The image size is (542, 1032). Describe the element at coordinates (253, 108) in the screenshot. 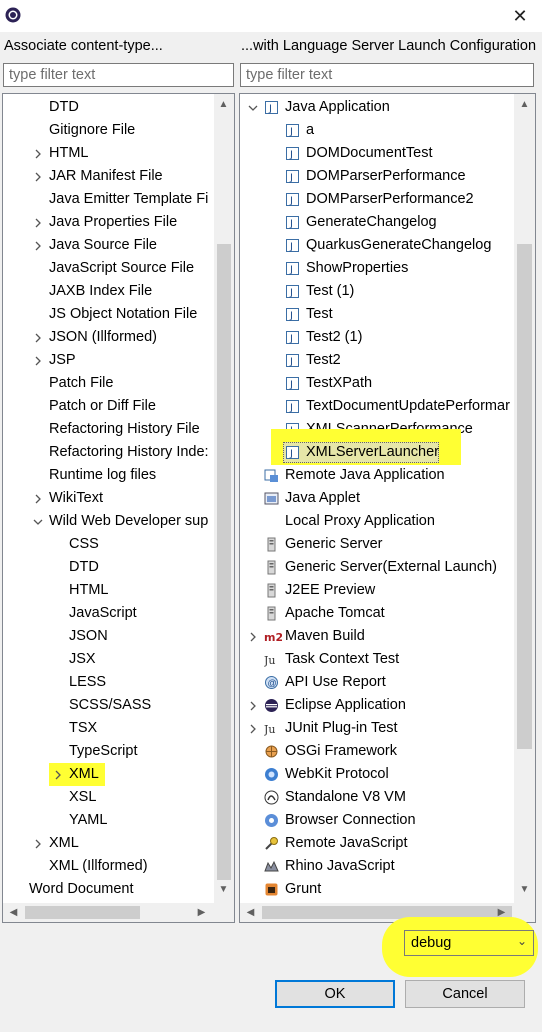

I see `chevron-down-icon` at that location.